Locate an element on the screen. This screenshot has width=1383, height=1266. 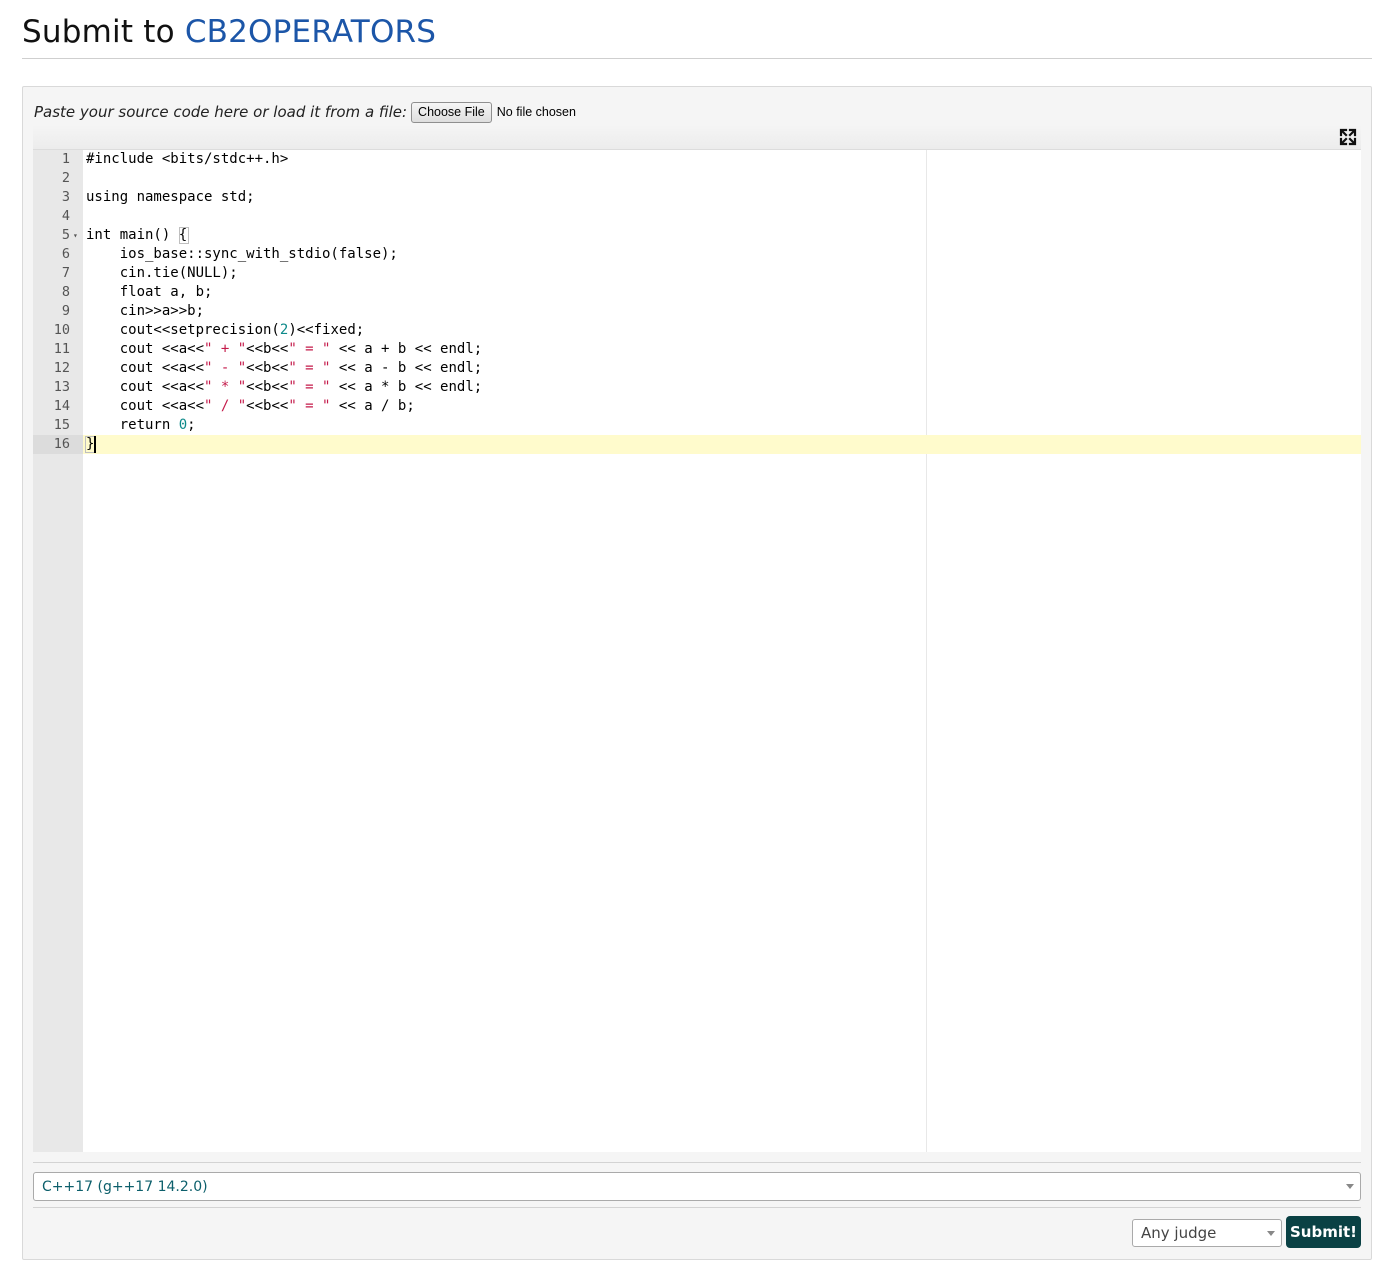
code-line: 16} is located at coordinates (697, 444).